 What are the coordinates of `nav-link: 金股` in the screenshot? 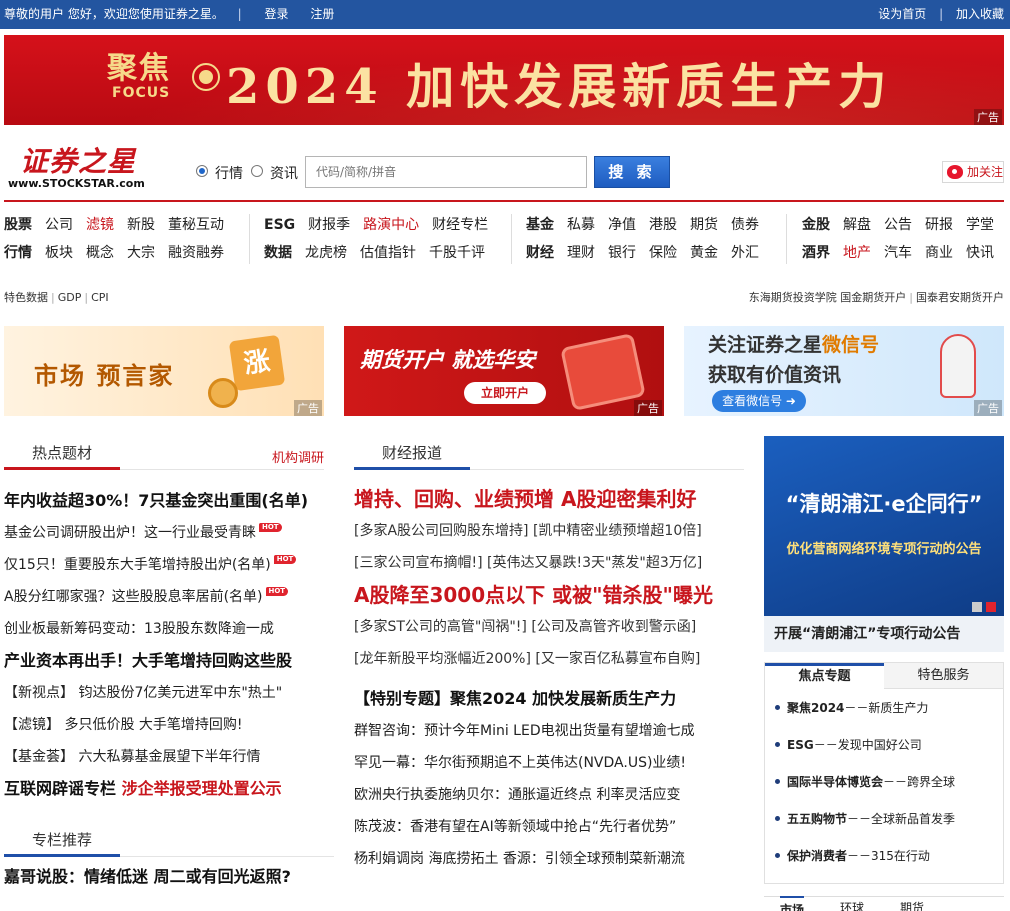 It's located at (816, 225).